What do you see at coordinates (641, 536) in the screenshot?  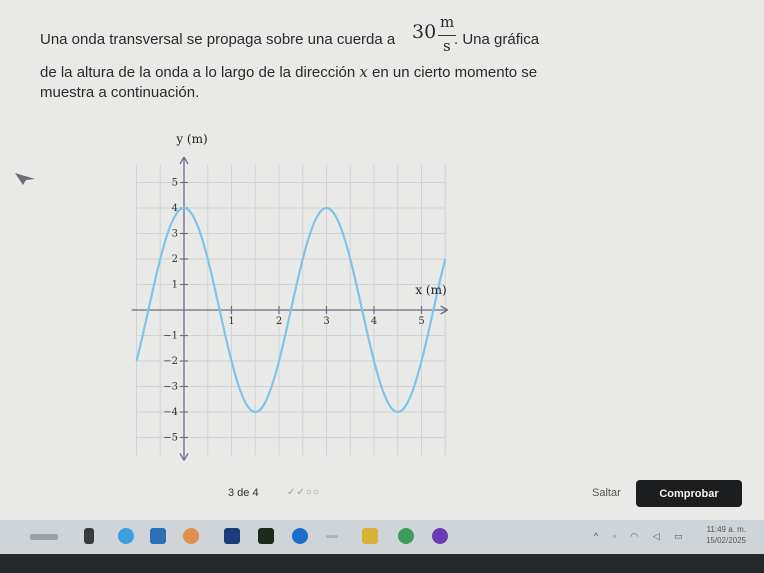 I see `system-tray: ^ ◦ ◠ ◁ ▭` at bounding box center [641, 536].